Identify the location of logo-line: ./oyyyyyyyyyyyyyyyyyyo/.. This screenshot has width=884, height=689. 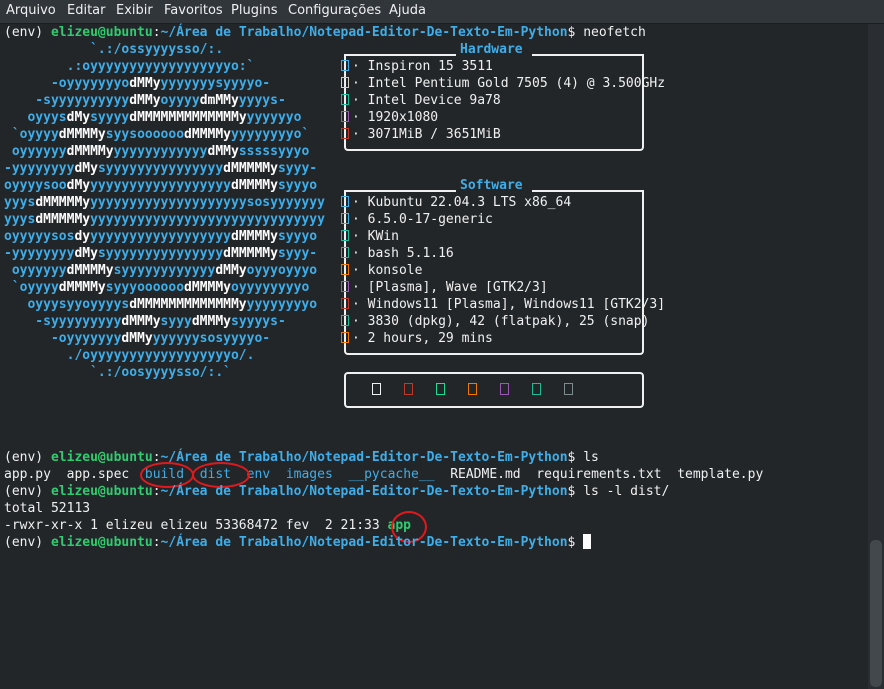
(129, 355).